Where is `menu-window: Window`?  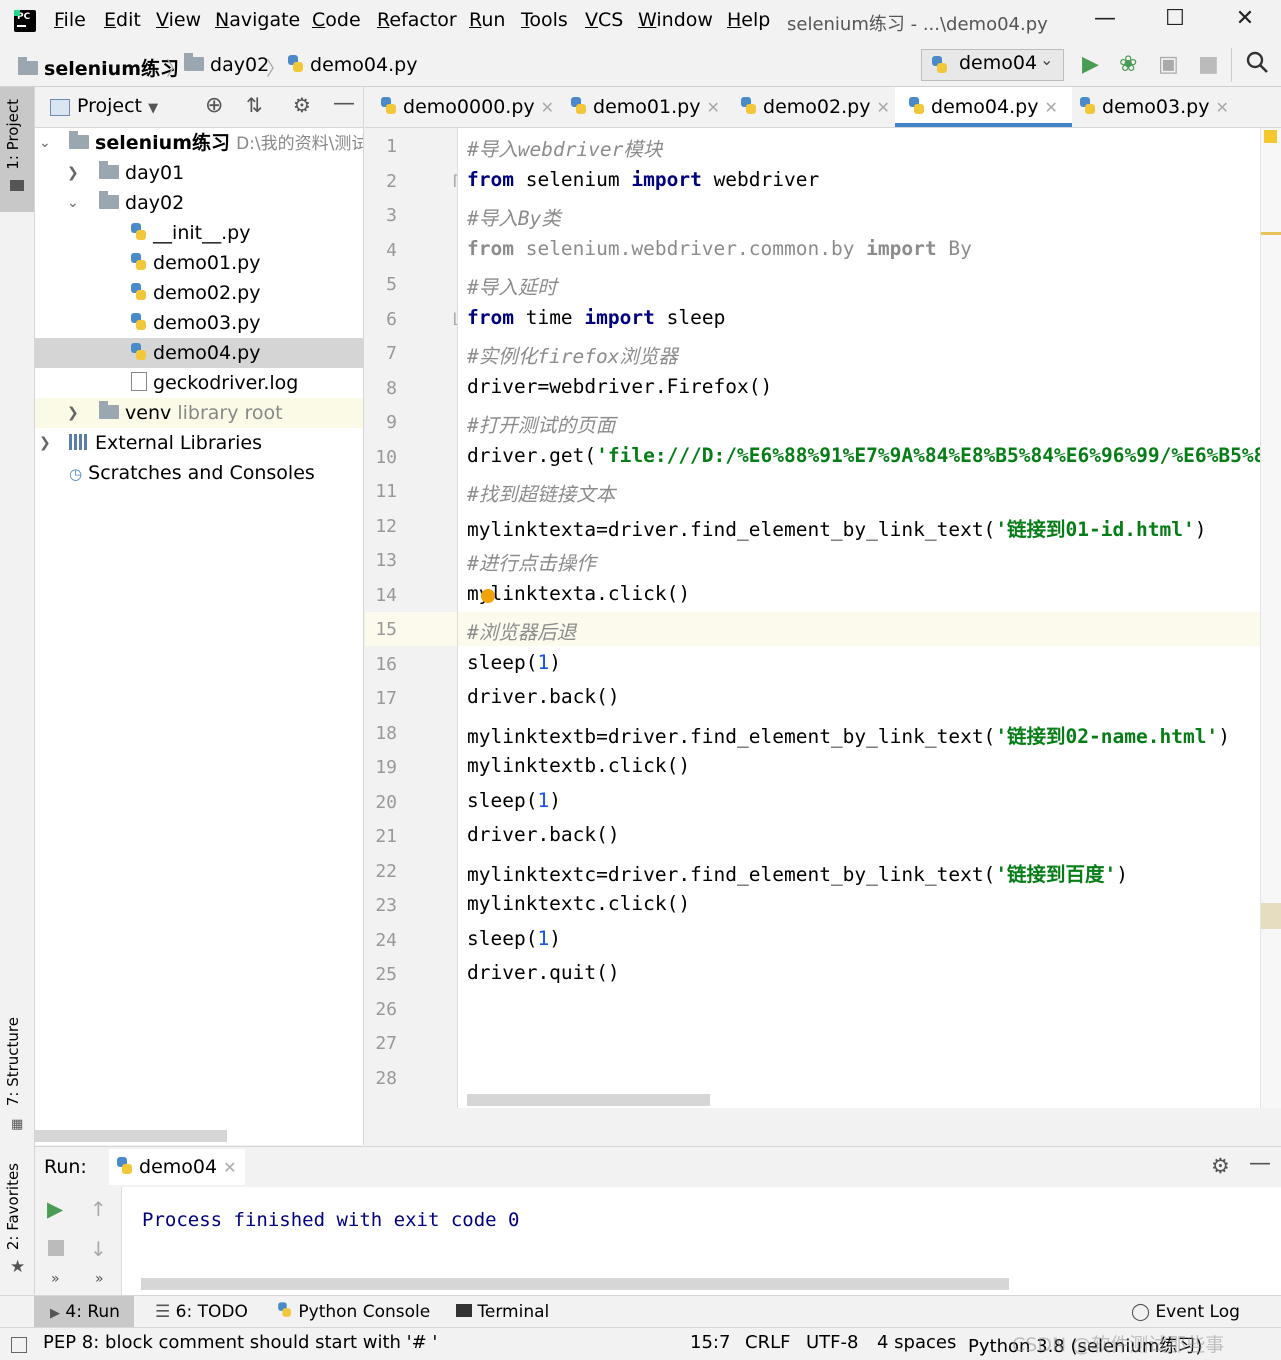
menu-window: Window is located at coordinates (675, 20).